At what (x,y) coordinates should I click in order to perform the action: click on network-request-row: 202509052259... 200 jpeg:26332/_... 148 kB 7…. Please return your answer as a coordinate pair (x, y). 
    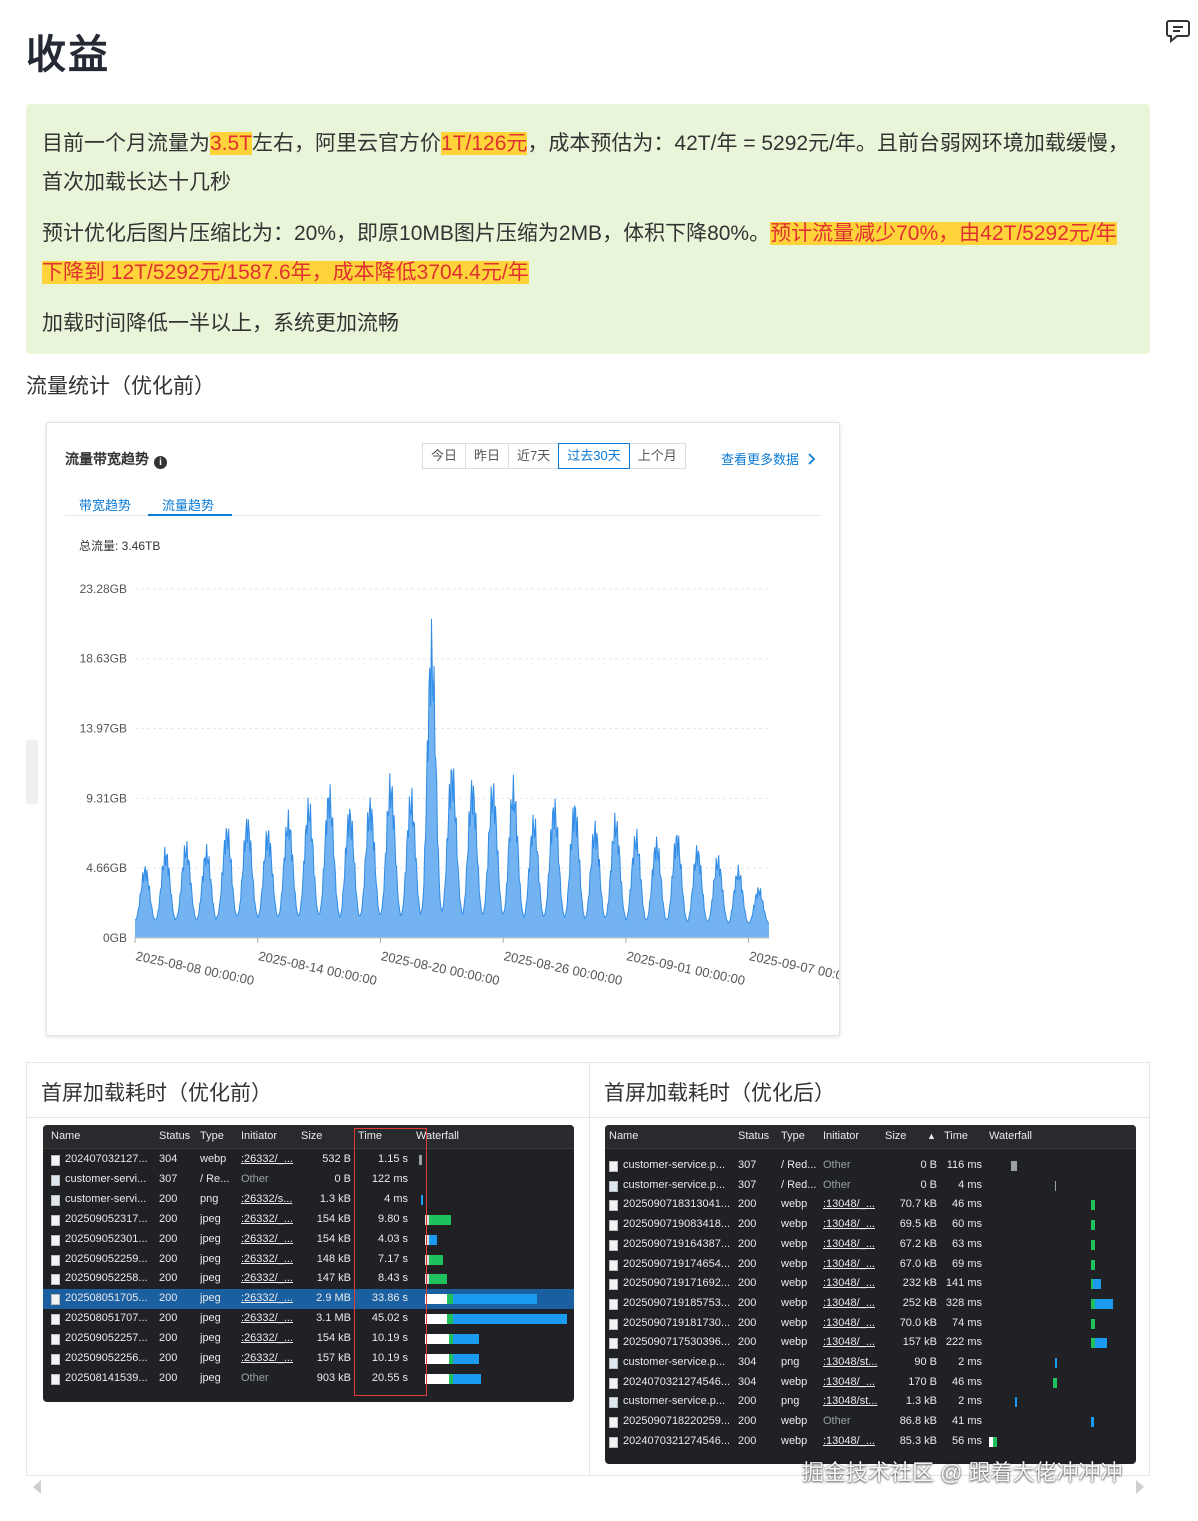
    Looking at the image, I should click on (308, 1260).